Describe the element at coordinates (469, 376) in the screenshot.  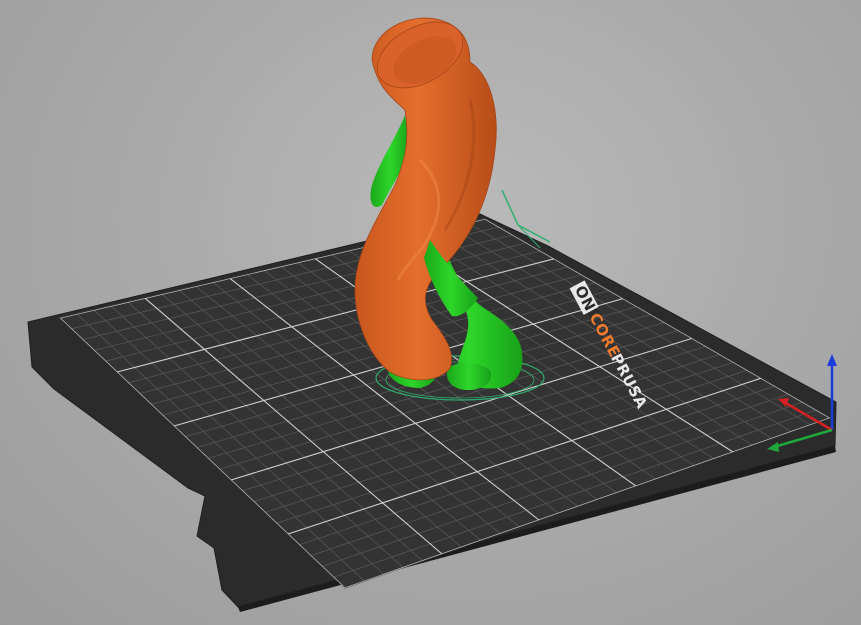
I see `support-base-right` at that location.